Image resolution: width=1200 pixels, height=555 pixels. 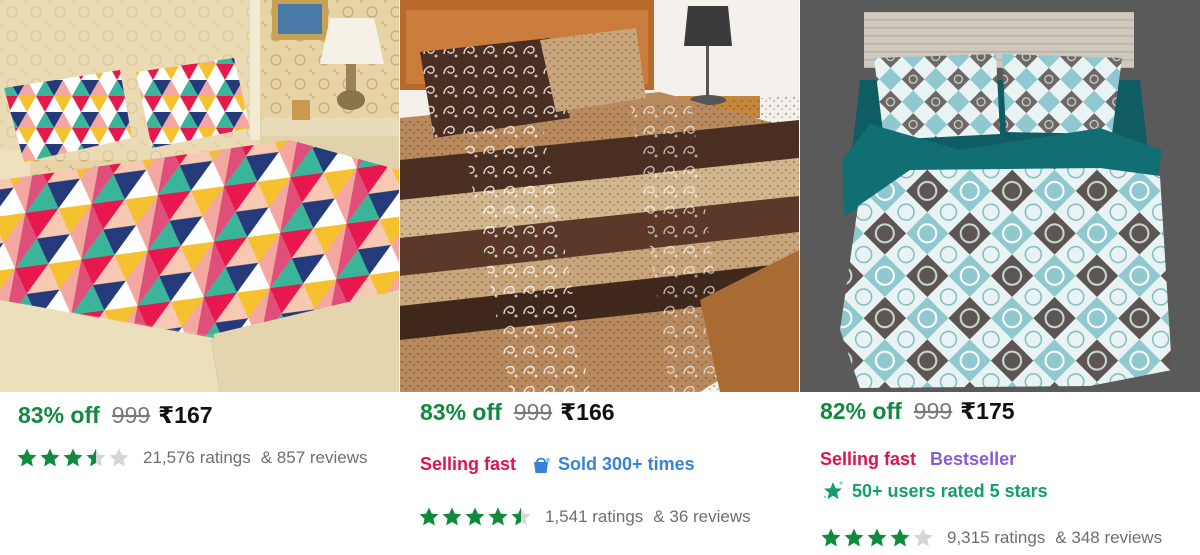 I want to click on price-row: 82% off 999 ₹175, so click(x=917, y=411).